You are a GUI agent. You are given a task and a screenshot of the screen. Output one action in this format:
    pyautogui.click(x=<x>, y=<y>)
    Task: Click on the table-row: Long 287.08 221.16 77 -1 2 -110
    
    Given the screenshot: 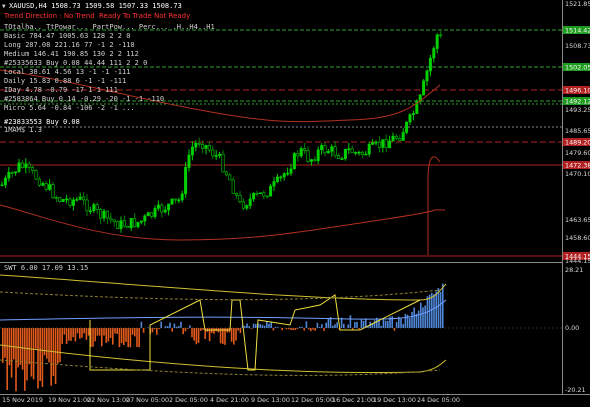 What is the action you would take?
    pyautogui.click(x=69, y=45)
    